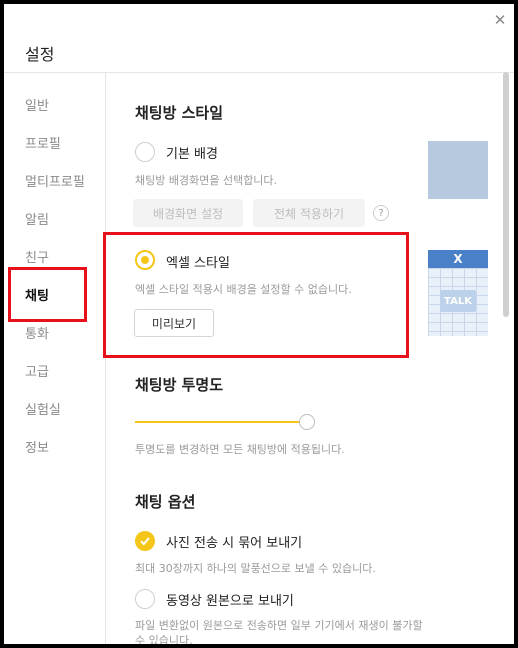 This screenshot has height=648, width=518. Describe the element at coordinates (458, 301) in the screenshot. I see `talk-bubble-icon: TALK` at that location.